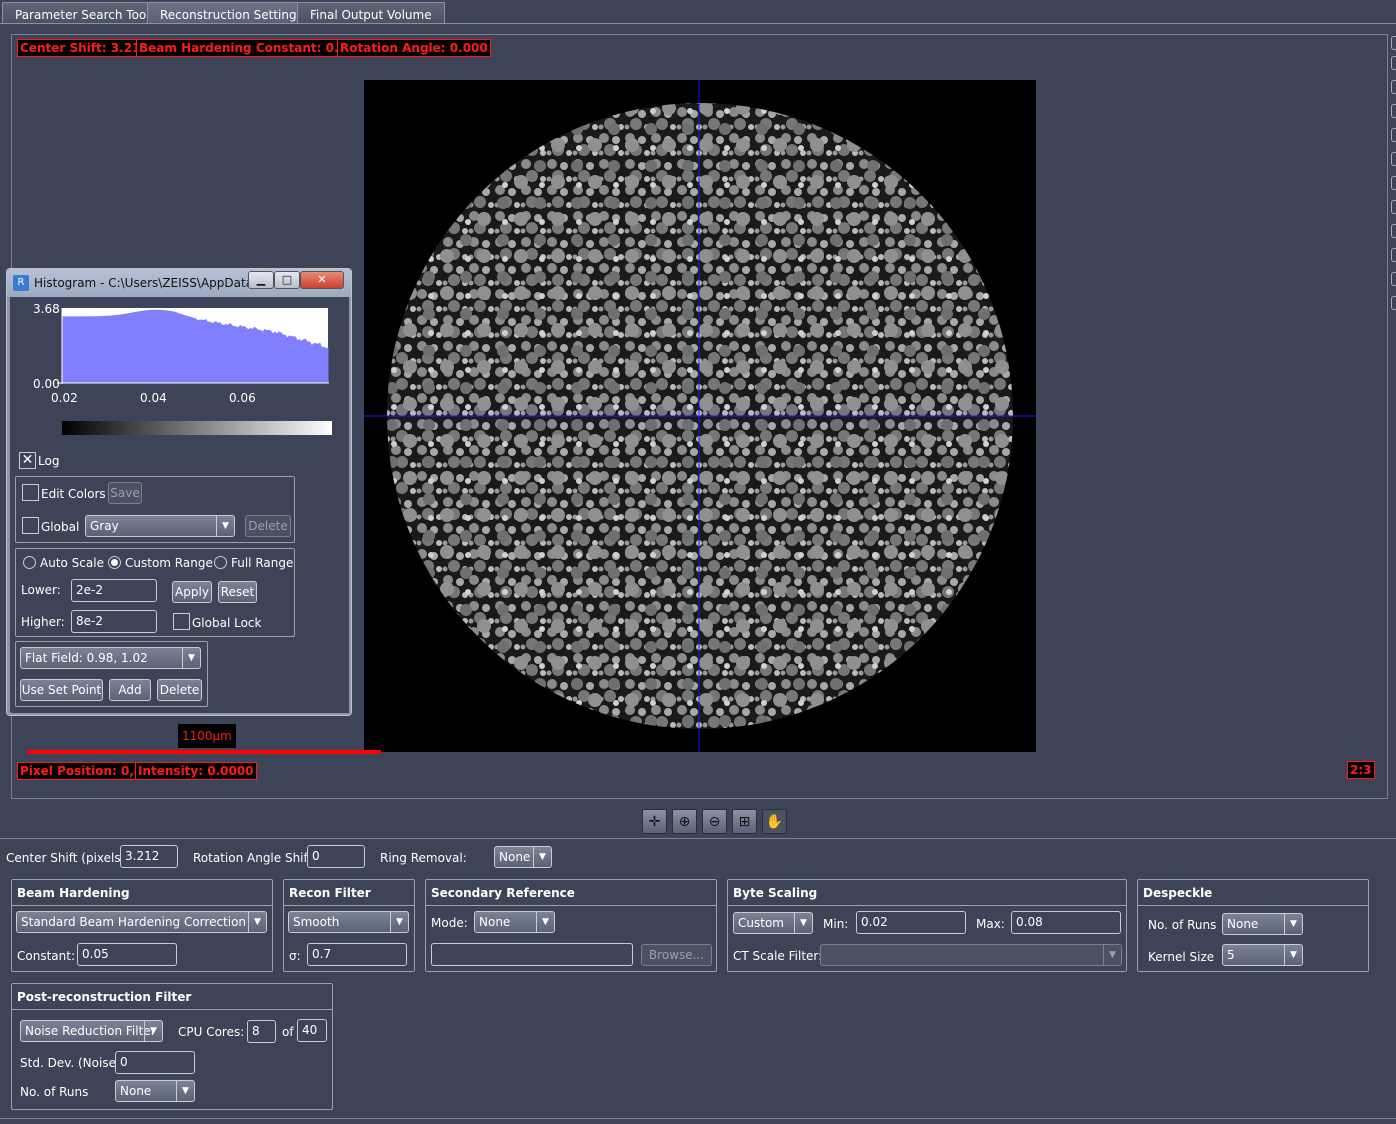 The image size is (1396, 1124). What do you see at coordinates (654, 821) in the screenshot?
I see `crosshair-tool-icon: ✛` at bounding box center [654, 821].